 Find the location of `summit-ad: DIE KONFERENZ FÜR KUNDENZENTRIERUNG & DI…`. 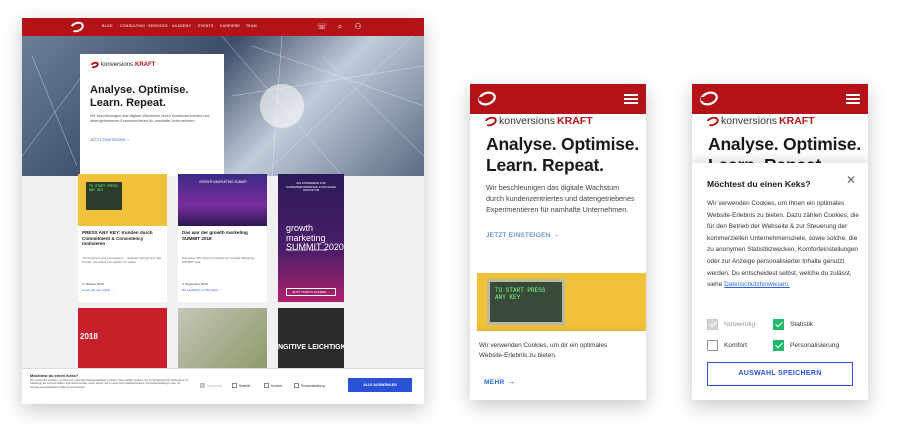

summit-ad: DIE KONFERENZ FÜR KUNDENZENTRIERUNG & DI… is located at coordinates (311, 238).